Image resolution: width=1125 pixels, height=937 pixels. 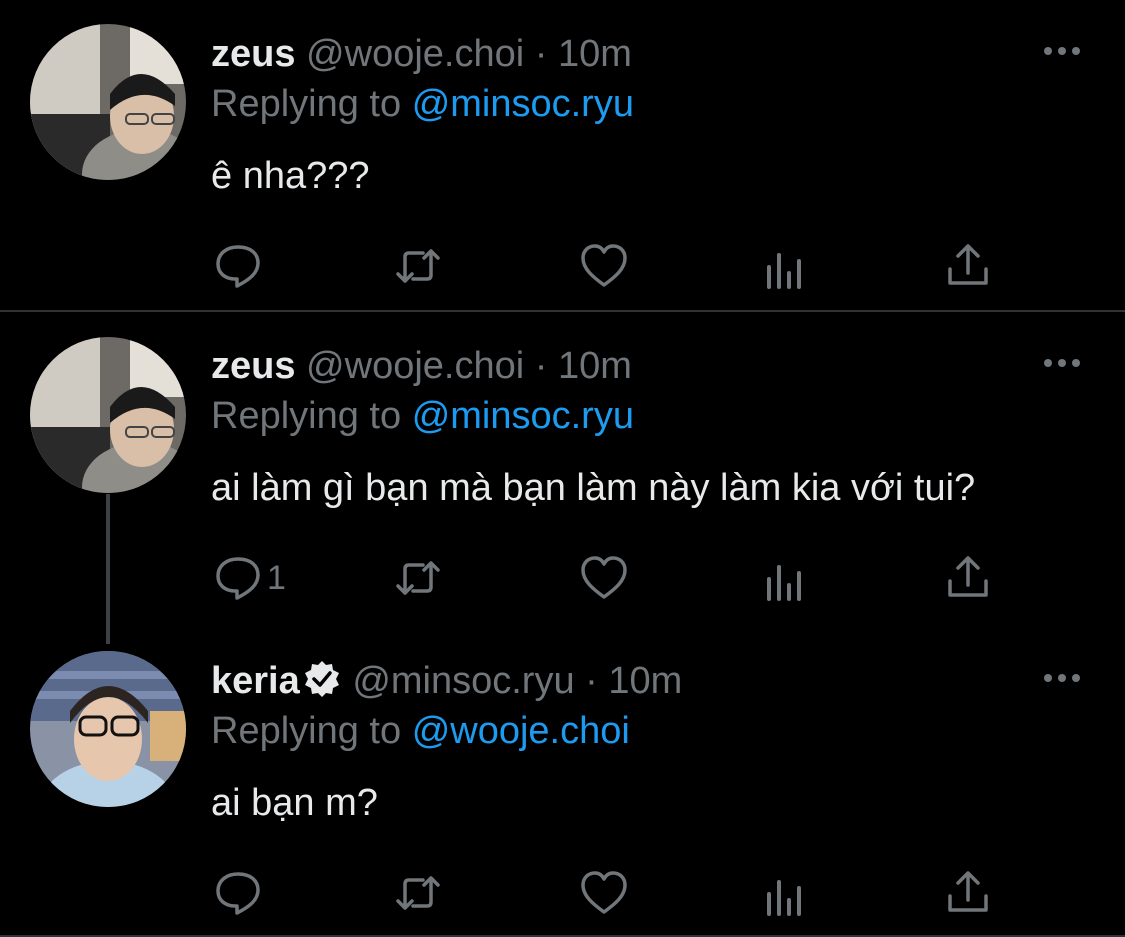 I want to click on tweet-header: keria @minsoc.ryu · 10m, so click(x=446, y=681).